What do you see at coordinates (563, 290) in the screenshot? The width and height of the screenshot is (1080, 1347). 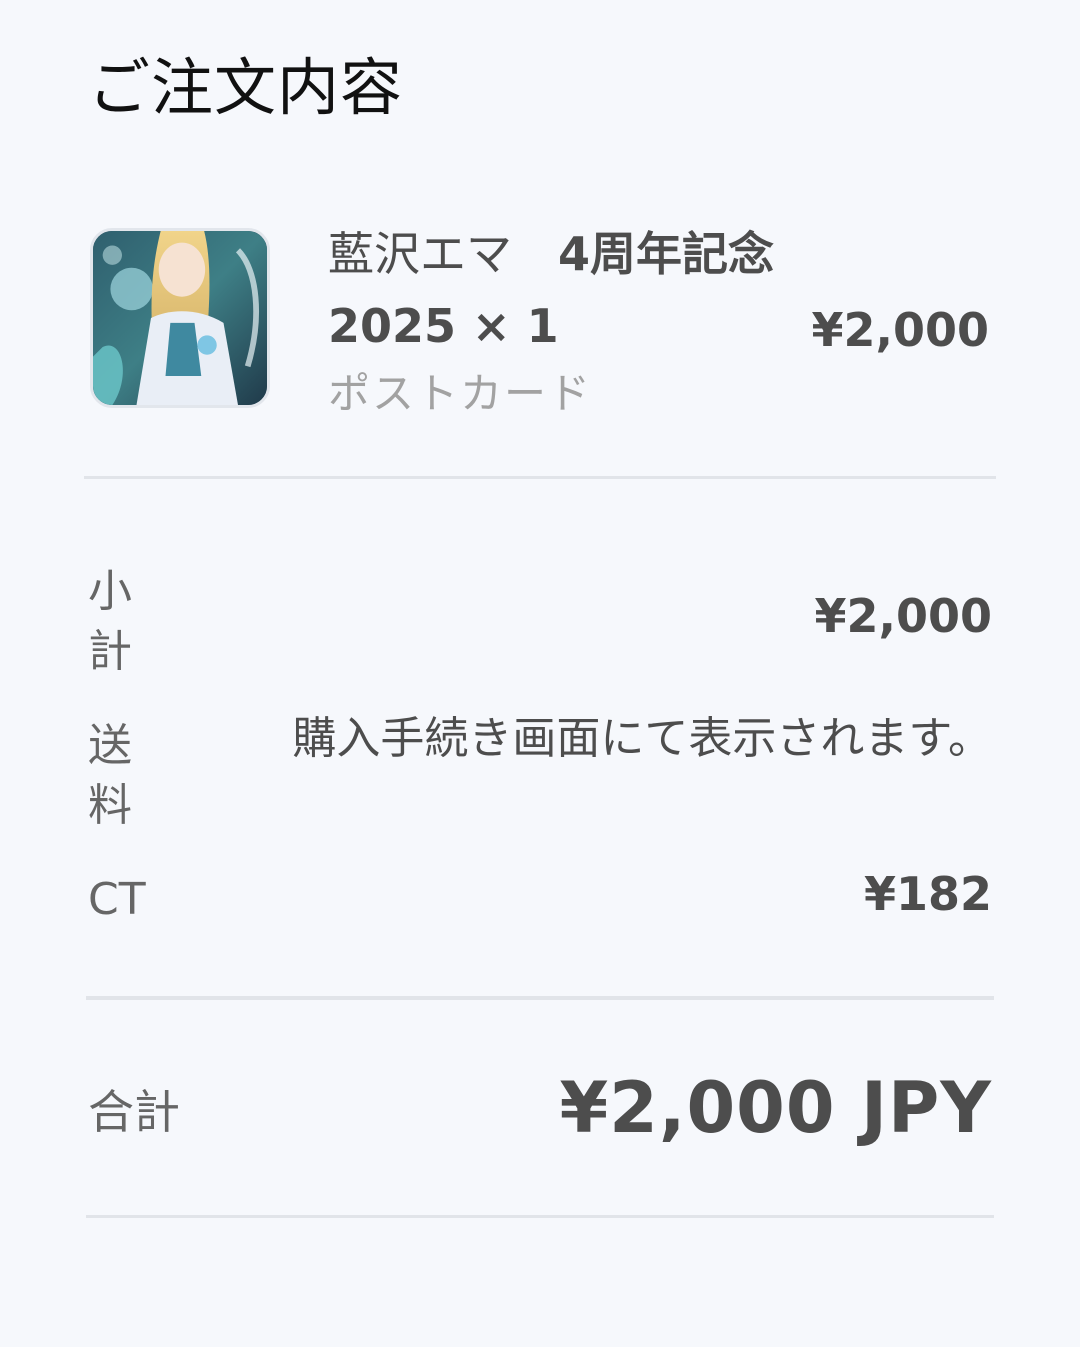 I see `product-name: 藍沢エマ 4周年記念2025 × 1` at bounding box center [563, 290].